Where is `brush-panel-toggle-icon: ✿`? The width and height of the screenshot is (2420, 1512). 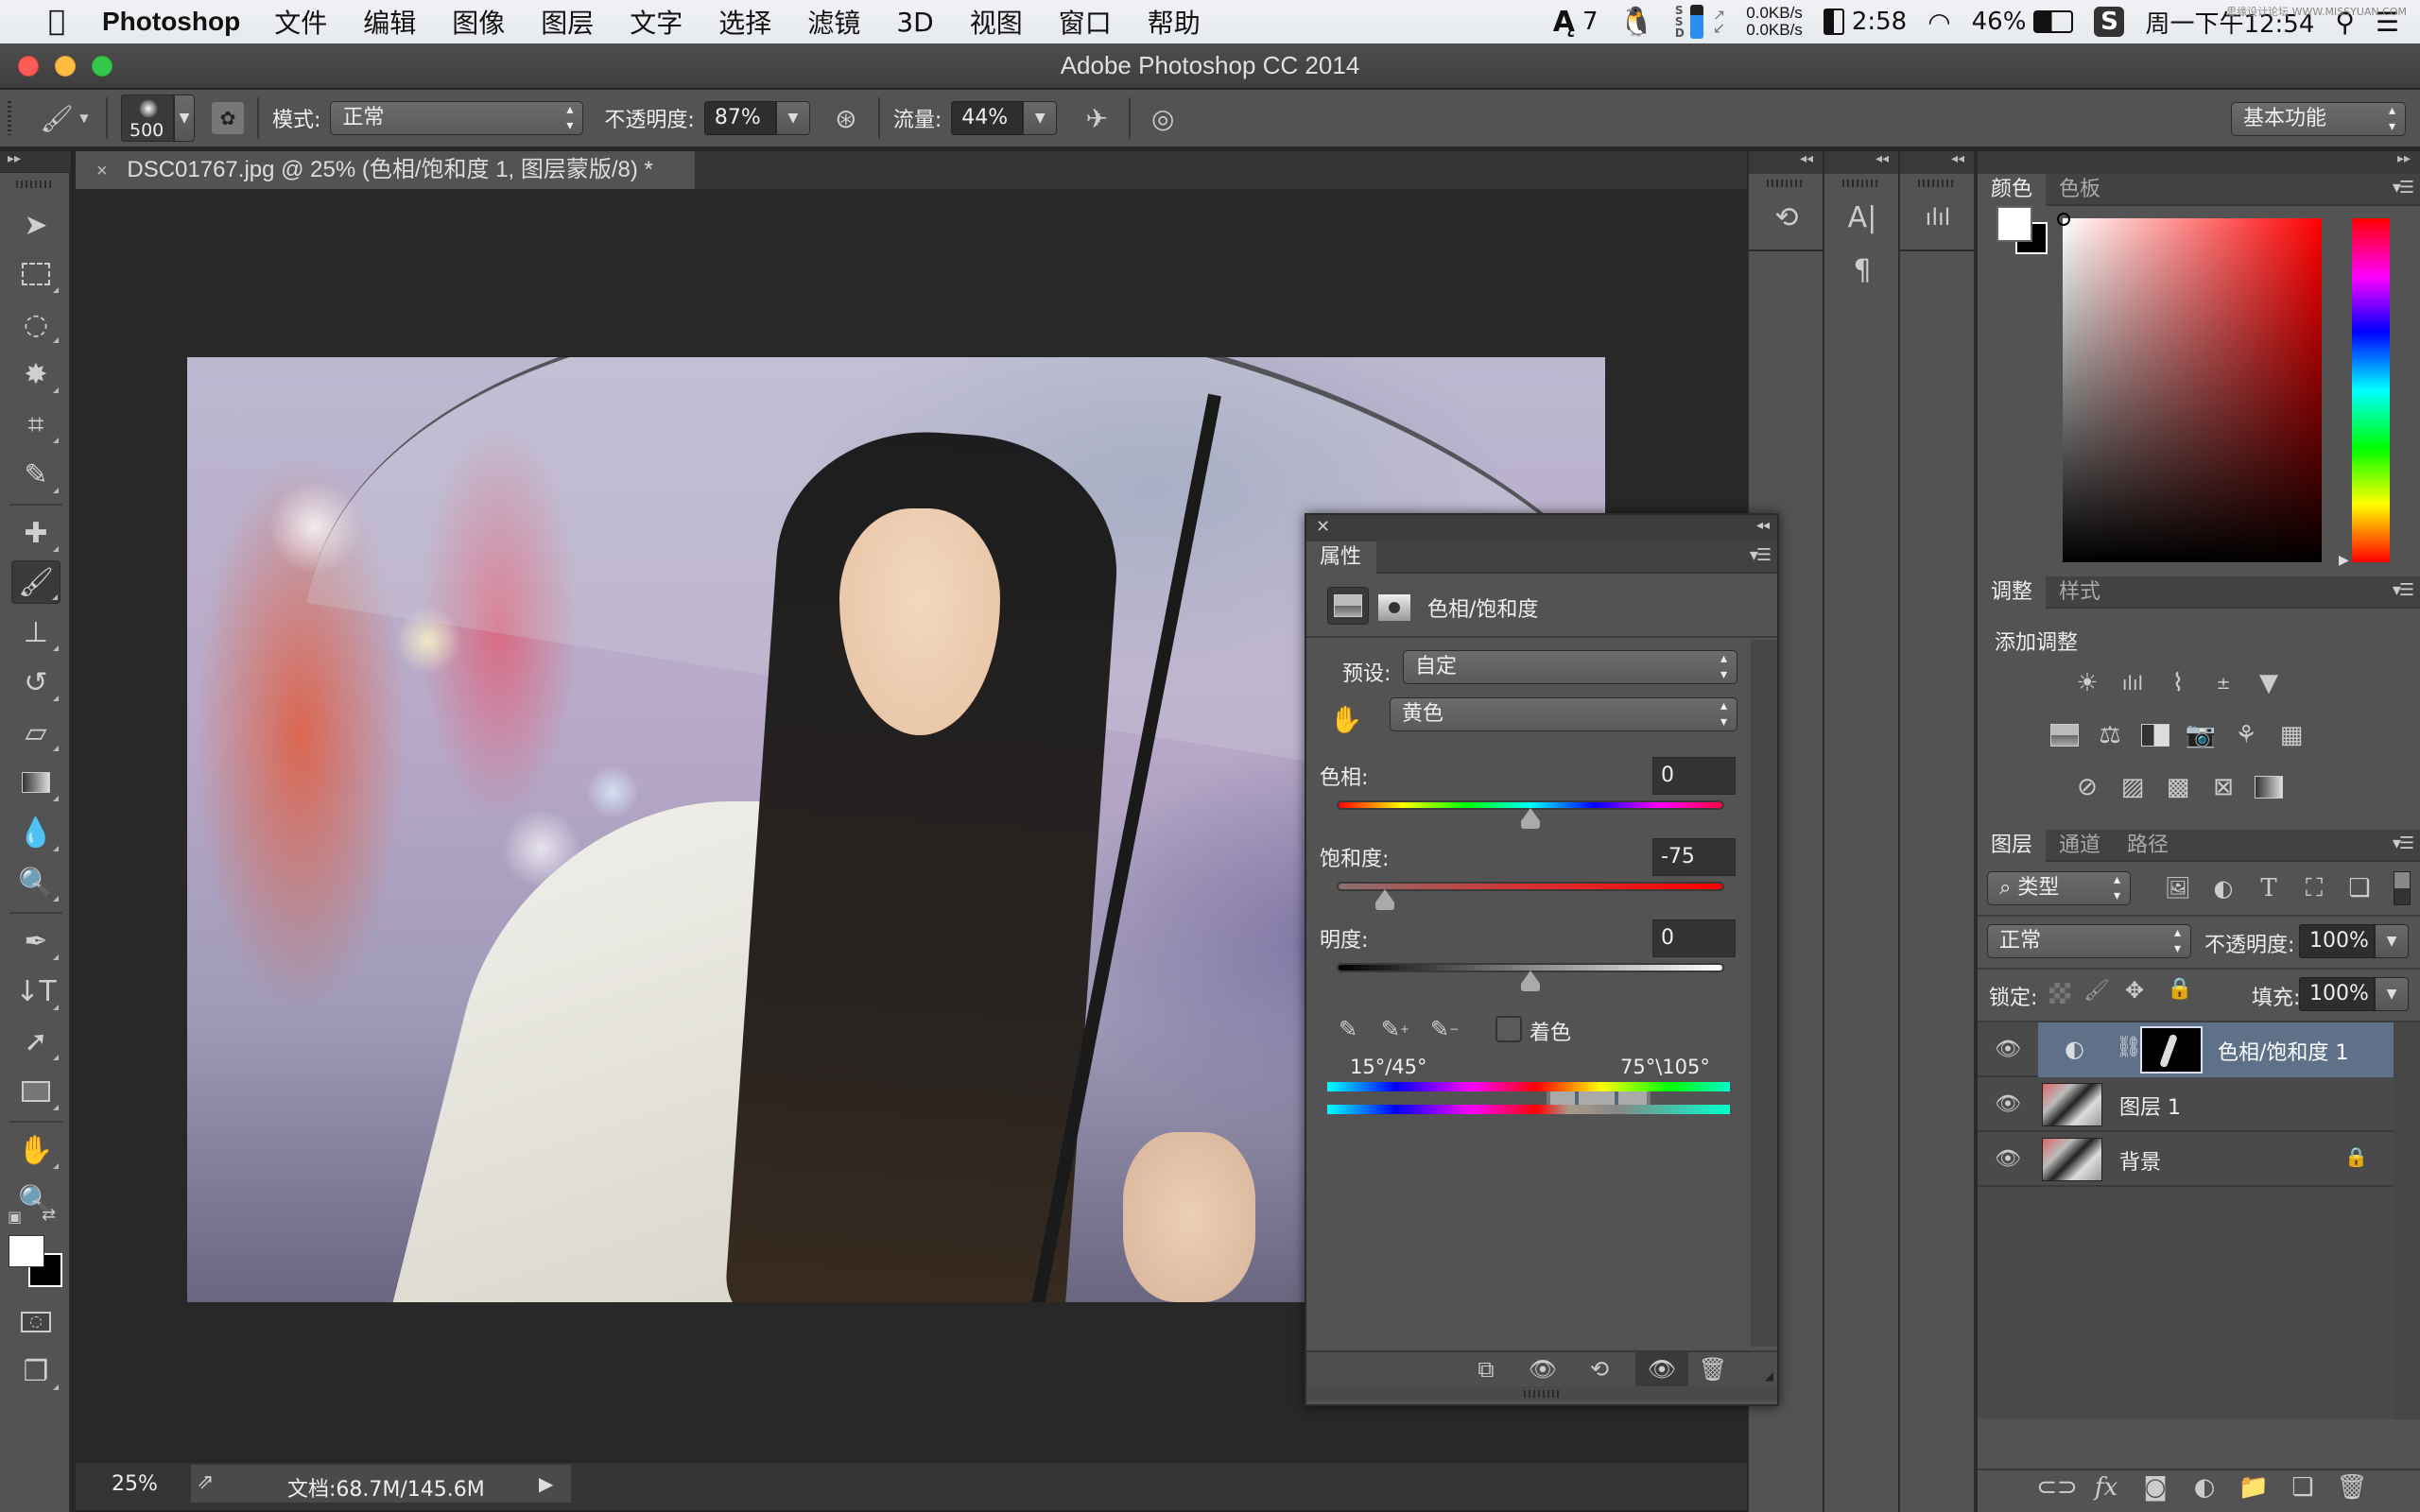 brush-panel-toggle-icon: ✿ is located at coordinates (228, 118).